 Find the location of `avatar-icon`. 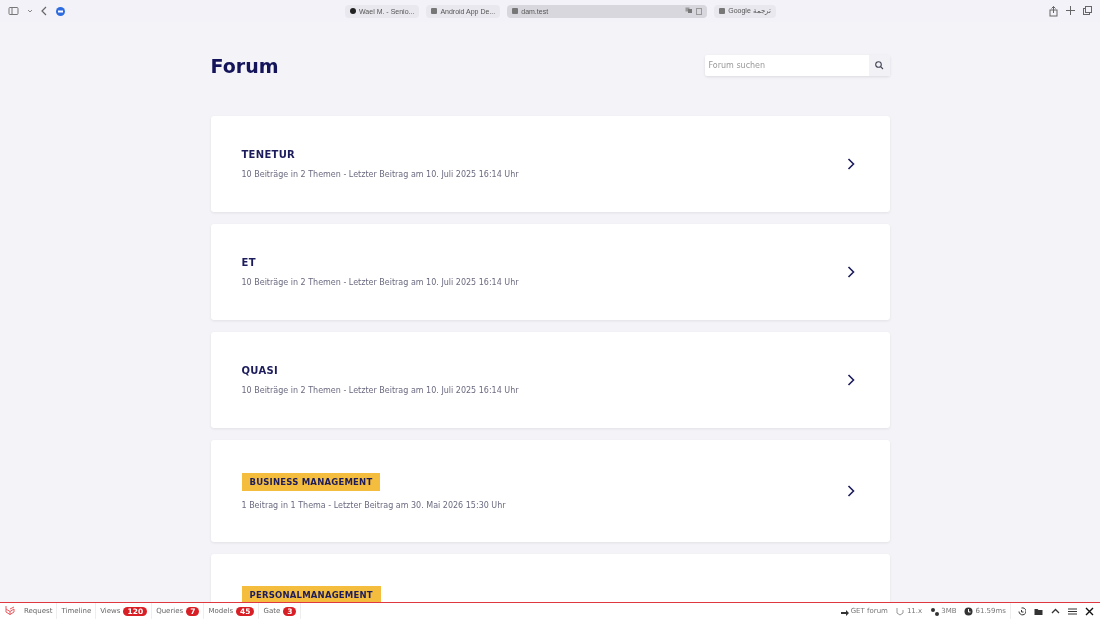

avatar-icon is located at coordinates (353, 11).